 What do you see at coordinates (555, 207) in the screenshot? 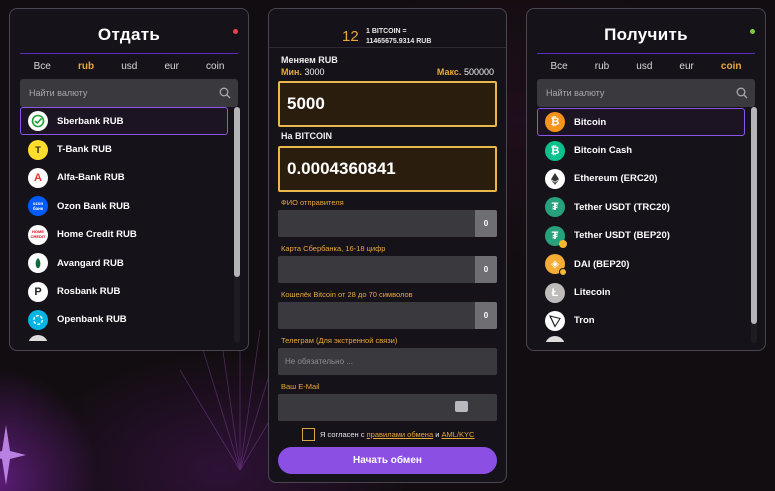
I see `tether-trc20-icon: ₮` at bounding box center [555, 207].